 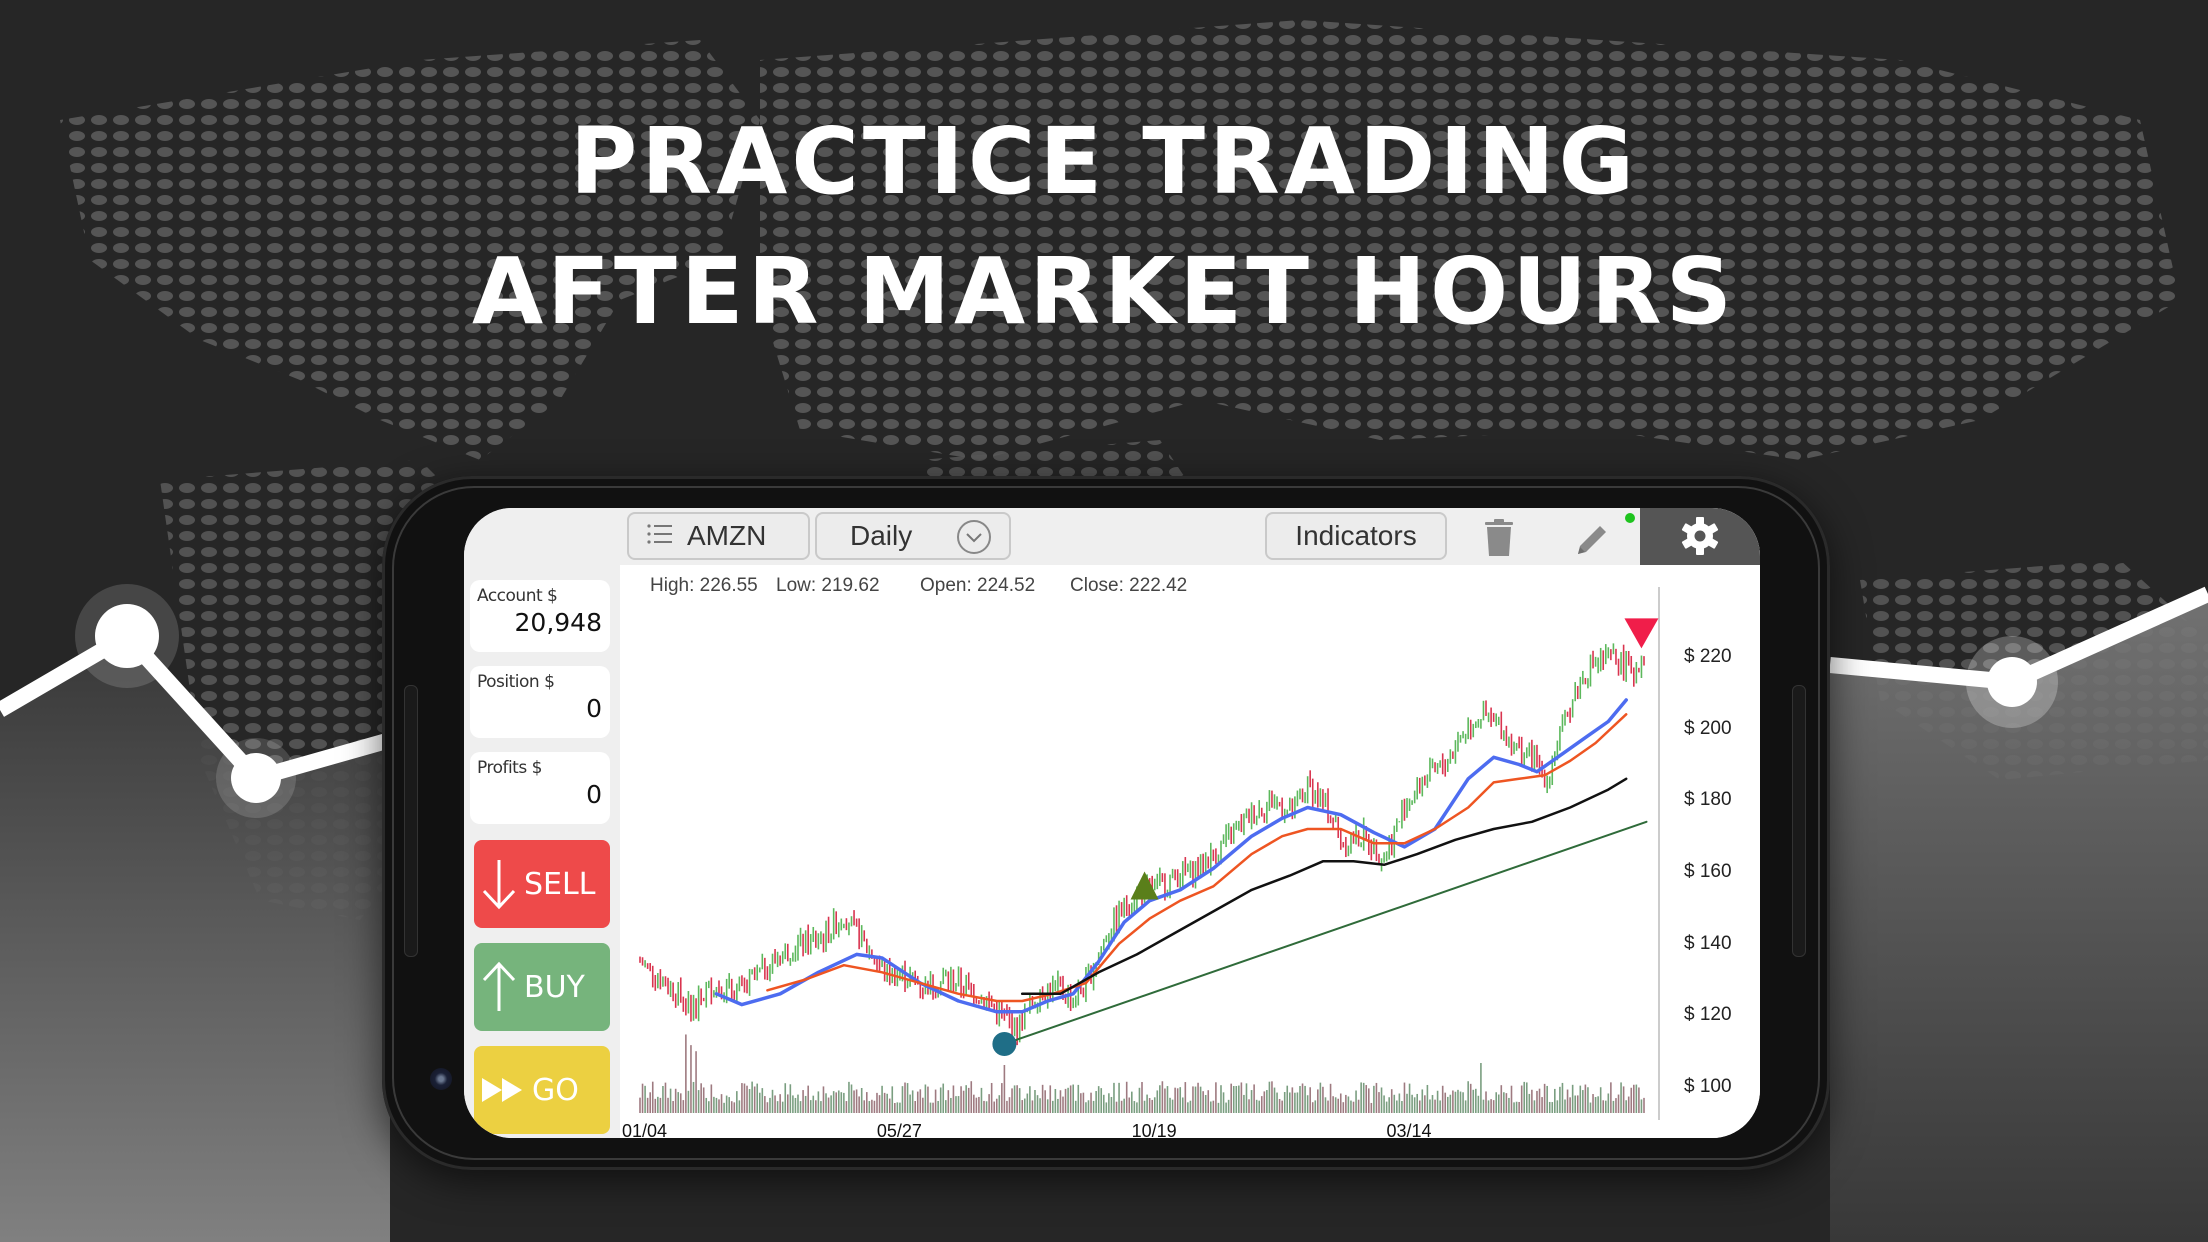 I want to click on phone-side-button-right, so click(x=1799, y=821).